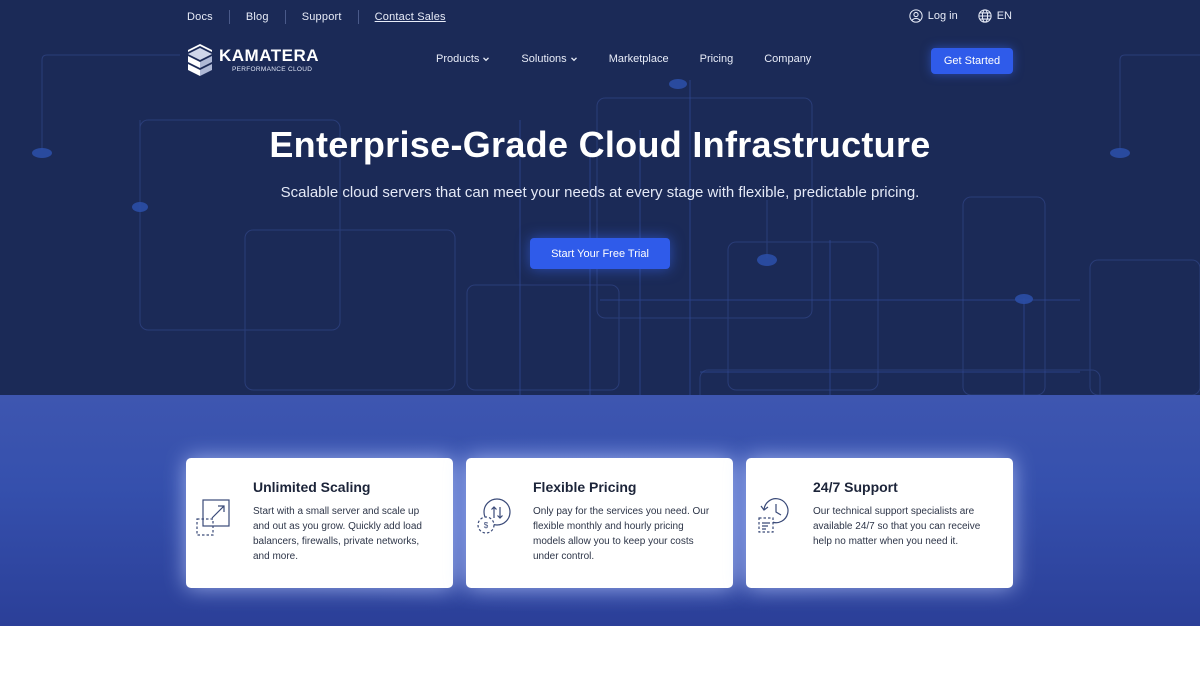  I want to click on logo: KAMATERA PERFORMANCE CLOUD, so click(253, 60).